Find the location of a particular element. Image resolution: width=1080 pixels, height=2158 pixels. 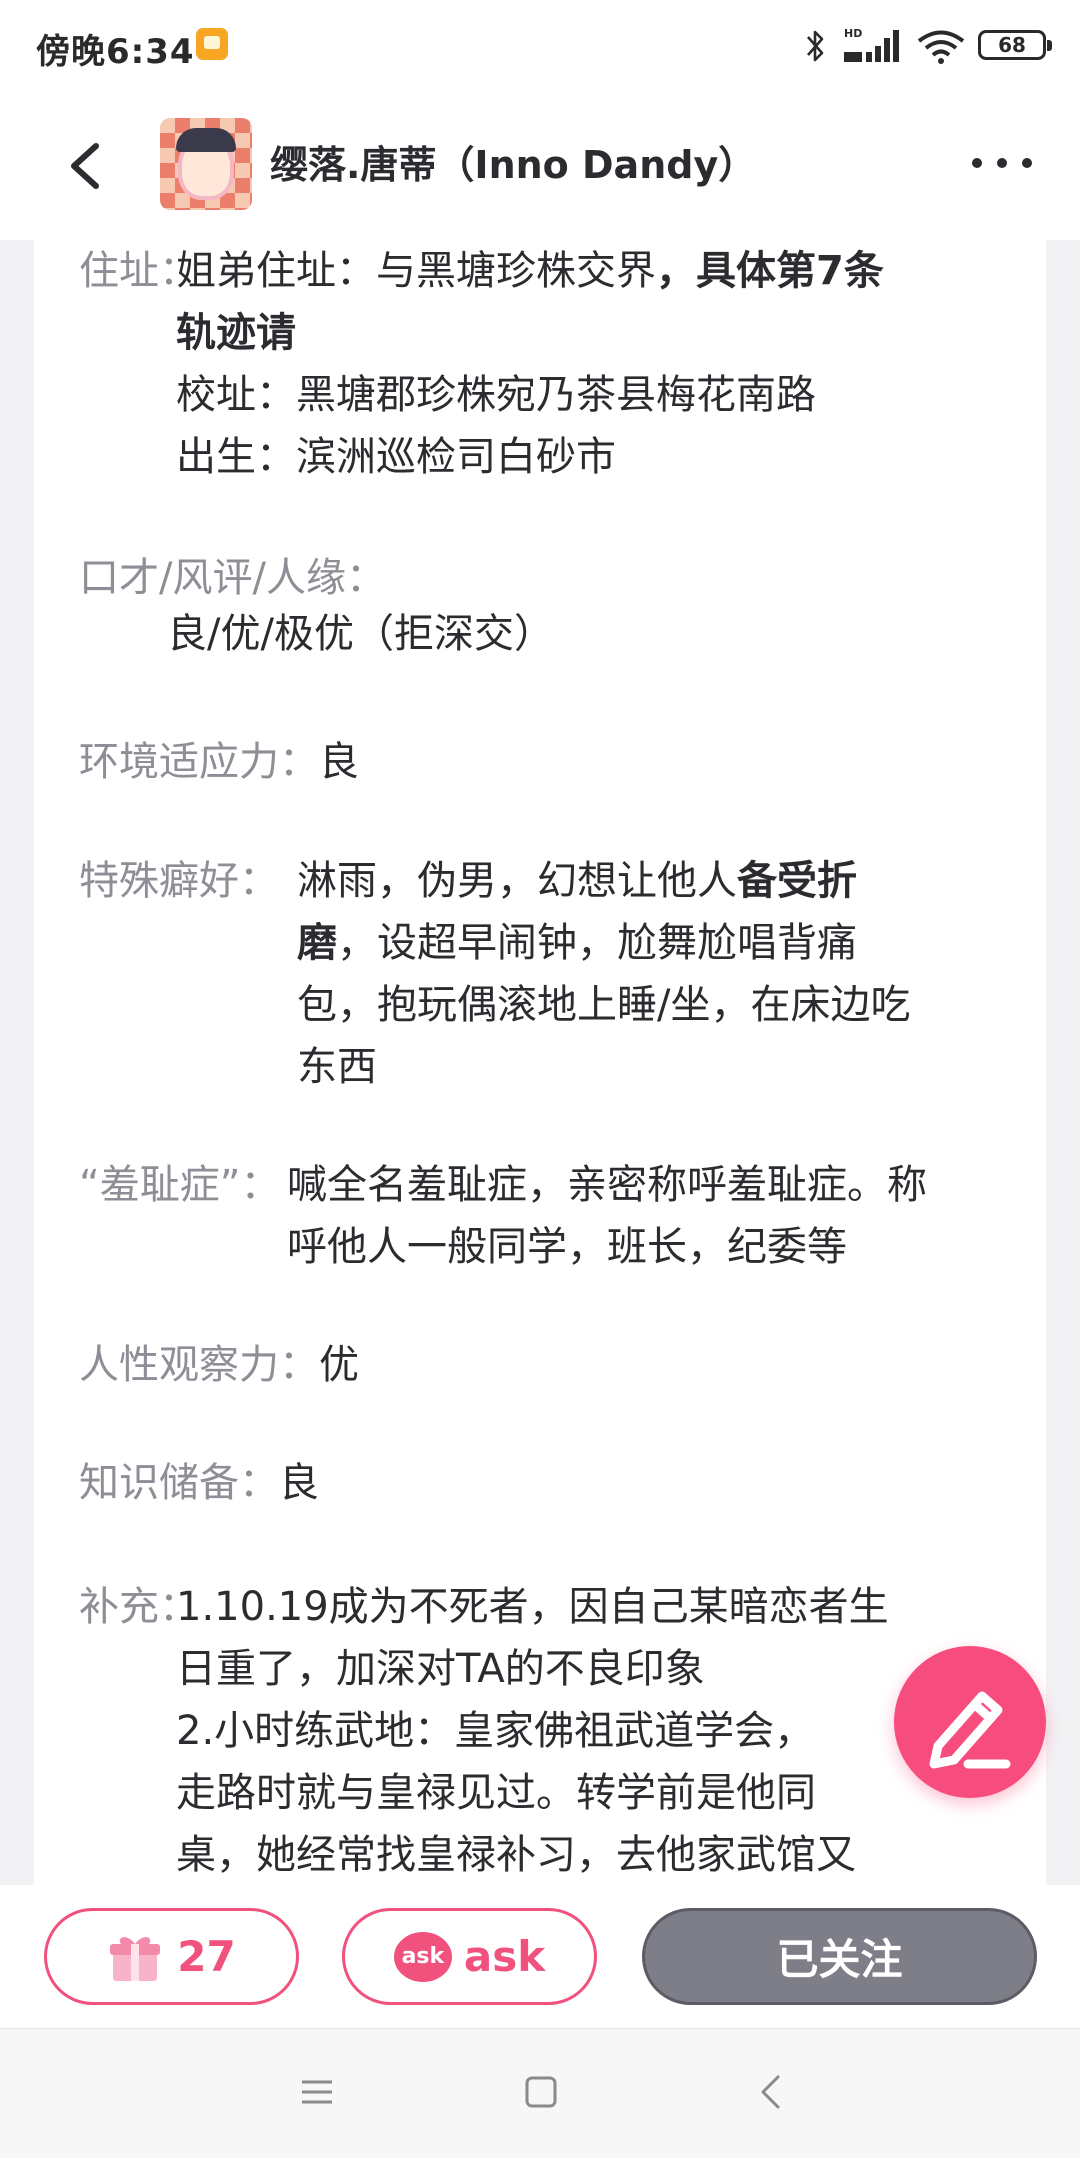

supplement-line-5: 桌，她经常找皇禄补习，去他家武馆又 is located at coordinates (516, 1855).